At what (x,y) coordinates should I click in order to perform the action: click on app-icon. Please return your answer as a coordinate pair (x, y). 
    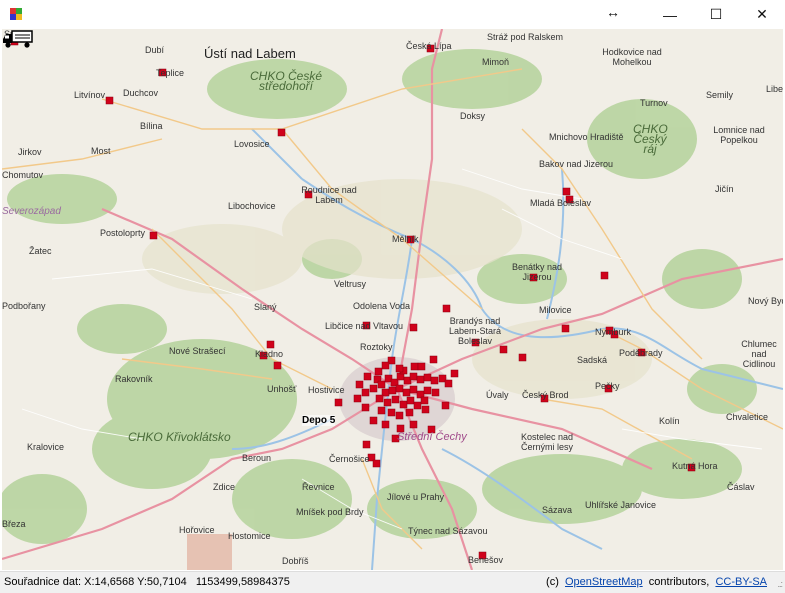
    Looking at the image, I should click on (16, 14).